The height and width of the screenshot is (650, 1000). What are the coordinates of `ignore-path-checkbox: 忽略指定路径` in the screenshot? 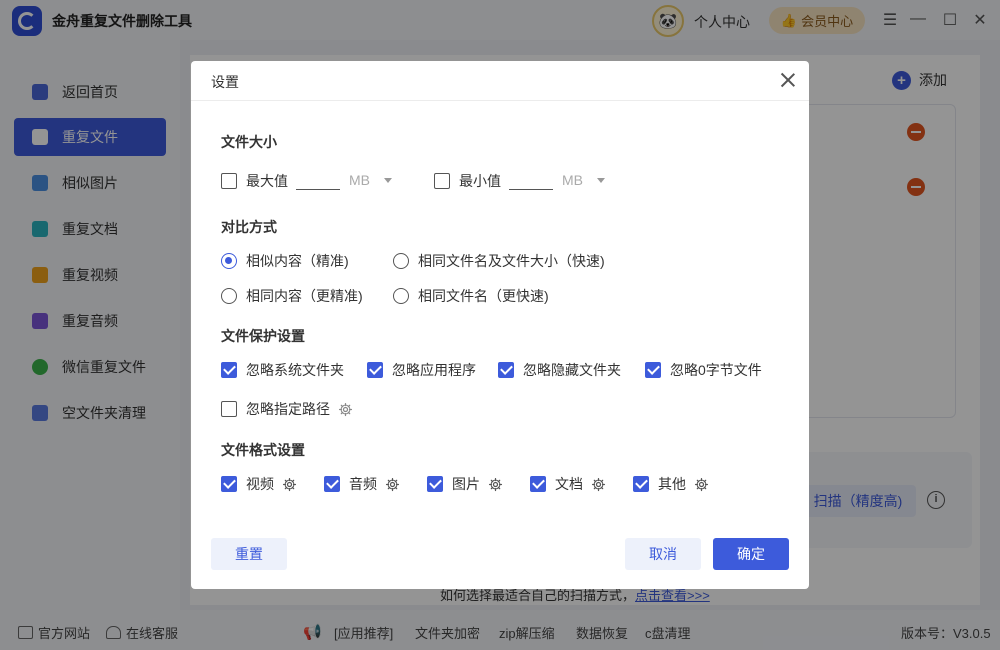 It's located at (287, 409).